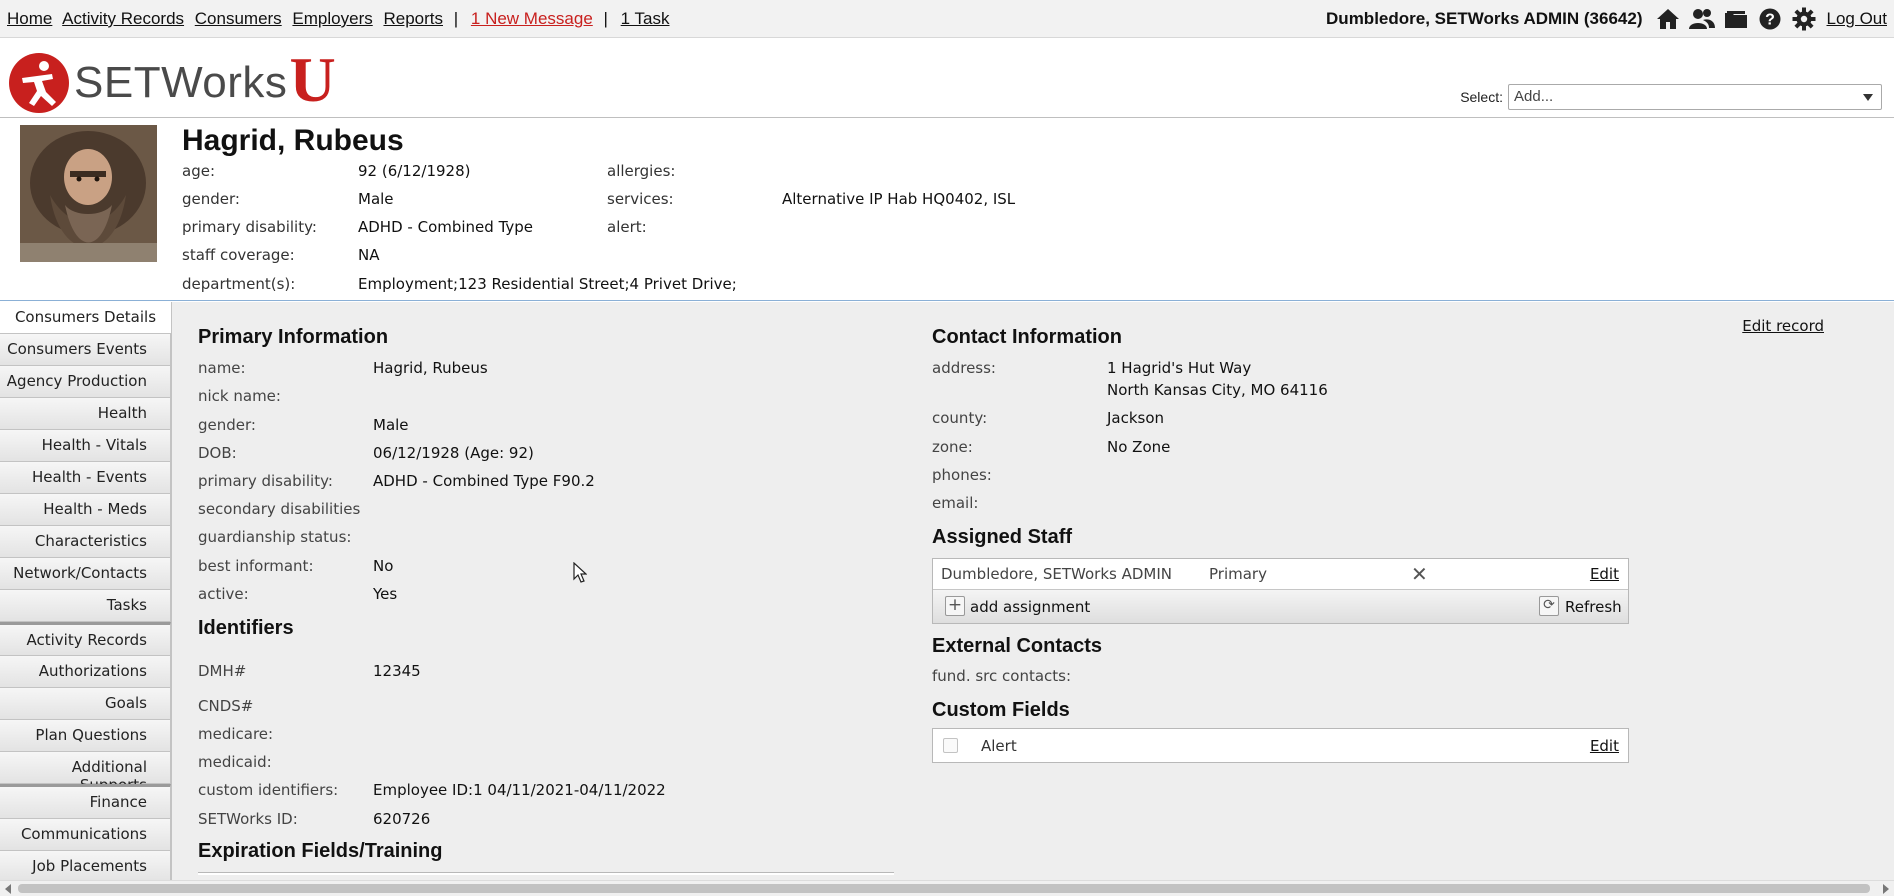  I want to click on address-line2: North Kansas City, MO 64116, so click(1217, 390).